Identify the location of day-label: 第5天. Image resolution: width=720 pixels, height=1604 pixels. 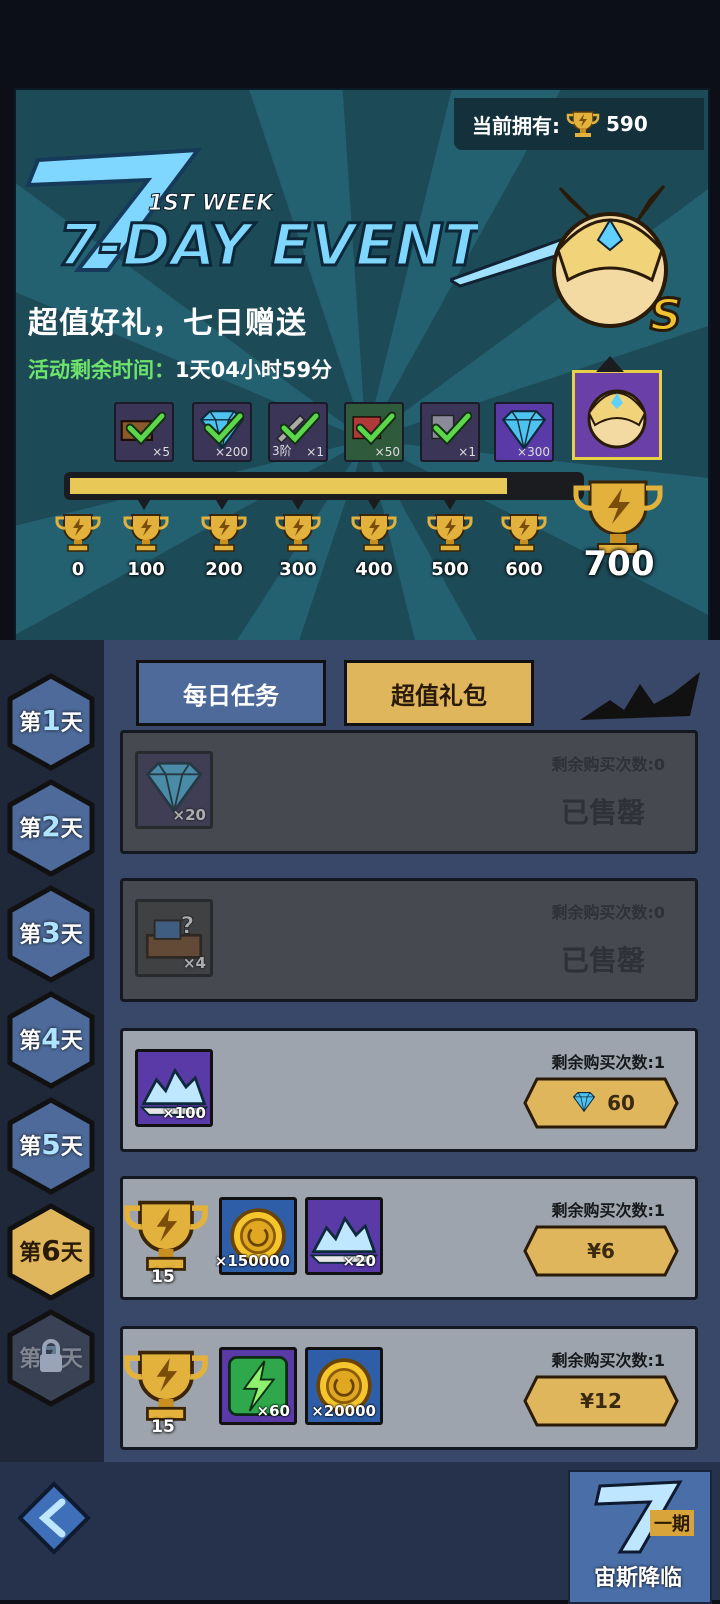
(51, 1144).